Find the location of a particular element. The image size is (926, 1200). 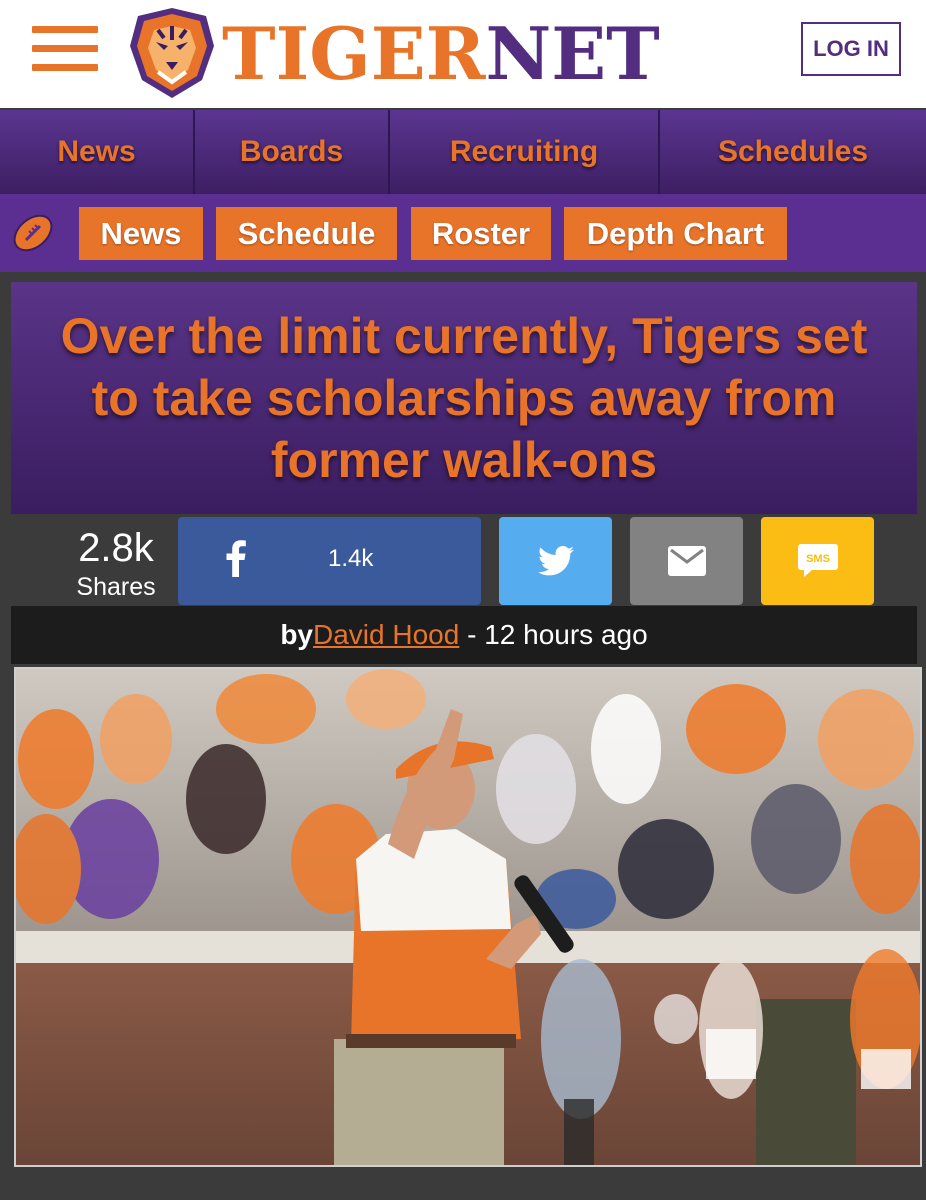

subnav-schedule: Schedule is located at coordinates (306, 233).